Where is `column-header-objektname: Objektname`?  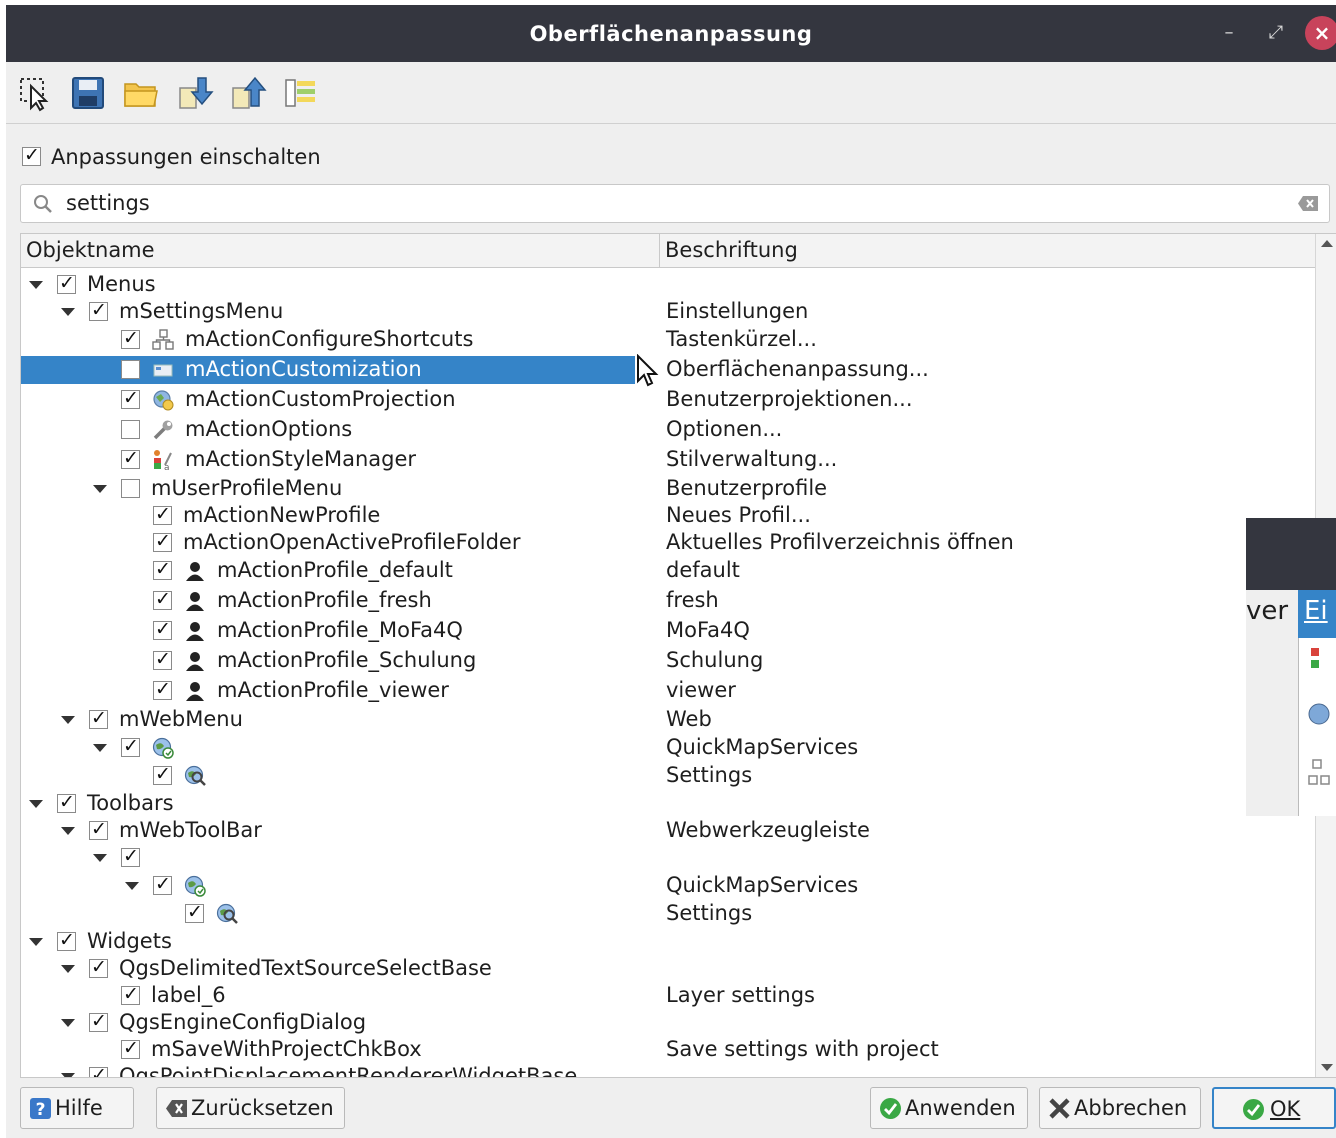
column-header-objektname: Objektname is located at coordinates (340, 251).